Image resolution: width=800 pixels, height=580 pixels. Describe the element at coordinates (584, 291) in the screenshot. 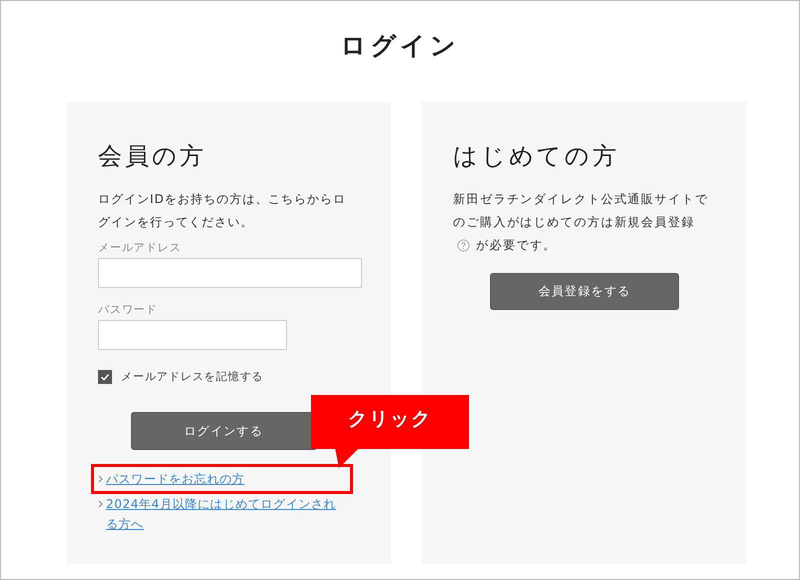

I see `register-button: 会員登録をする` at that location.